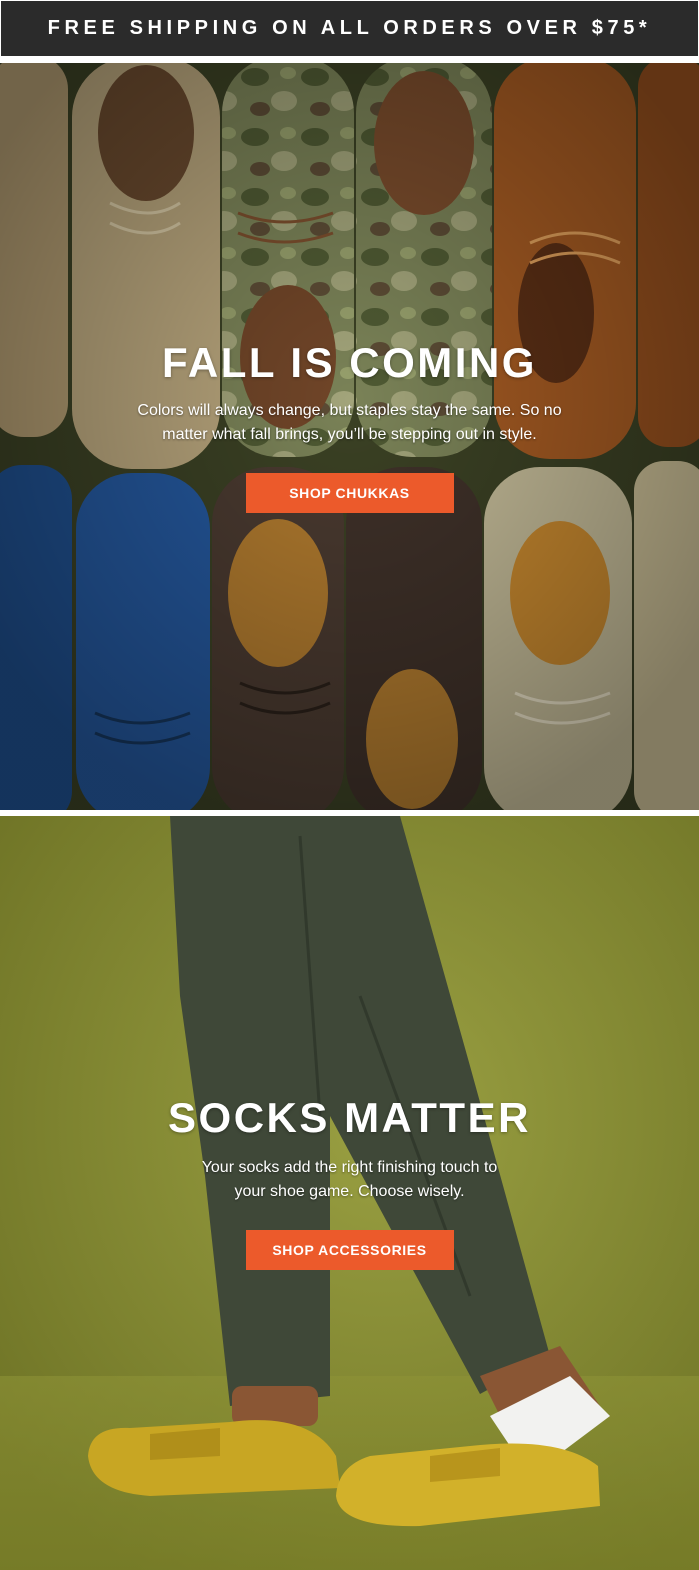 The height and width of the screenshot is (1570, 699). I want to click on free-shipping-banner: FREE SHIPPING ON ALL ORDERS OVER $75*, so click(349, 28).